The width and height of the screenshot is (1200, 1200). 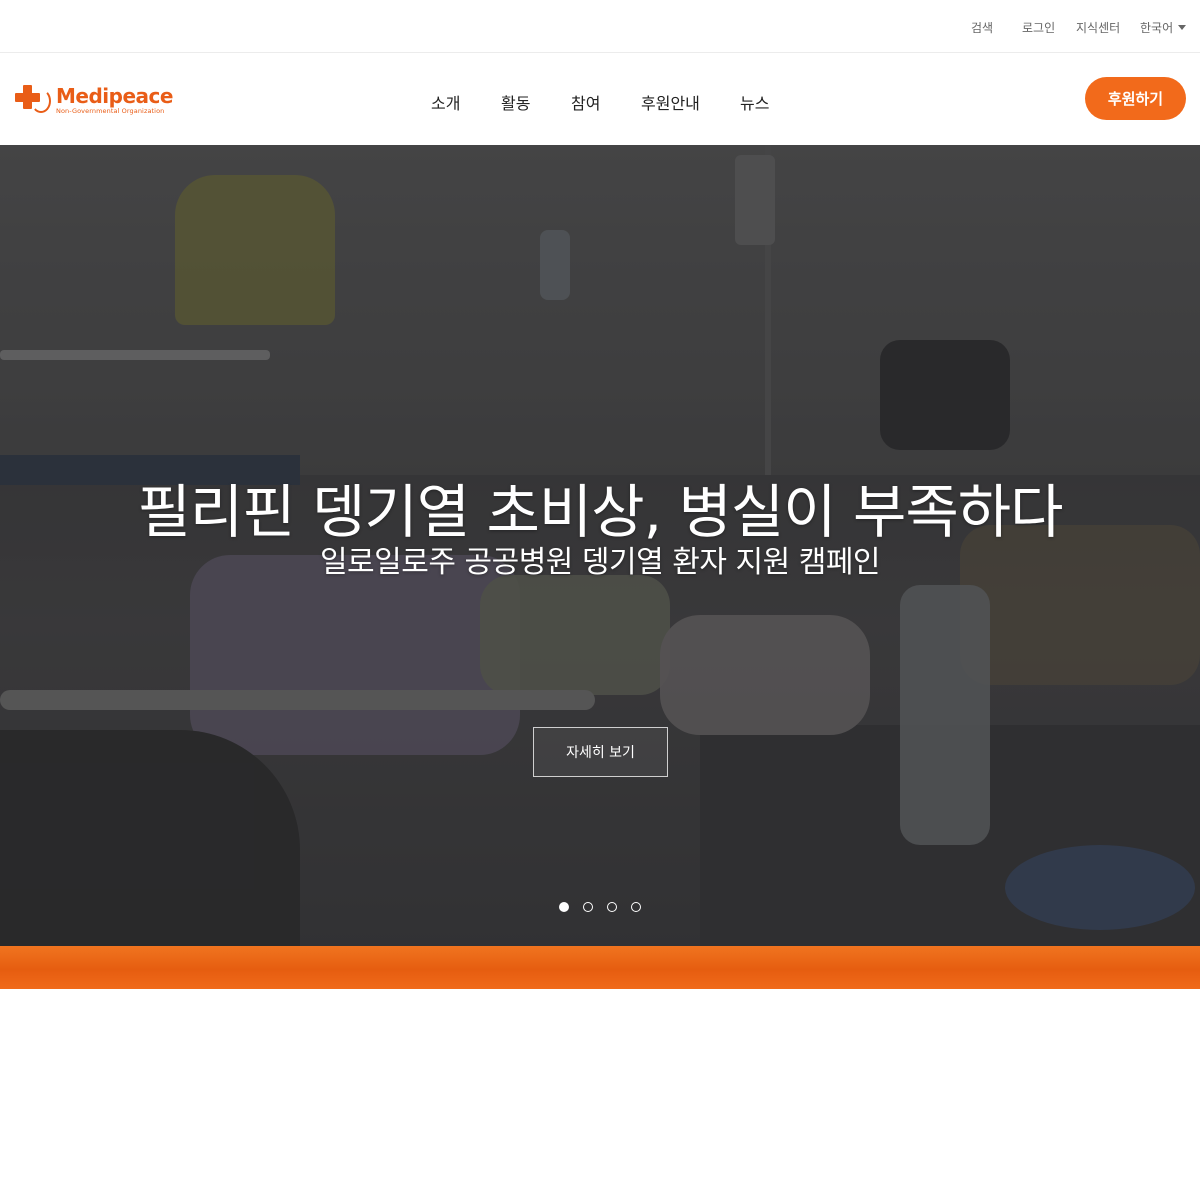 What do you see at coordinates (600, 562) in the screenshot?
I see `hero-subtitle: 일로일로주 공공병원 뎅기열 환자 지원 캠페인` at bounding box center [600, 562].